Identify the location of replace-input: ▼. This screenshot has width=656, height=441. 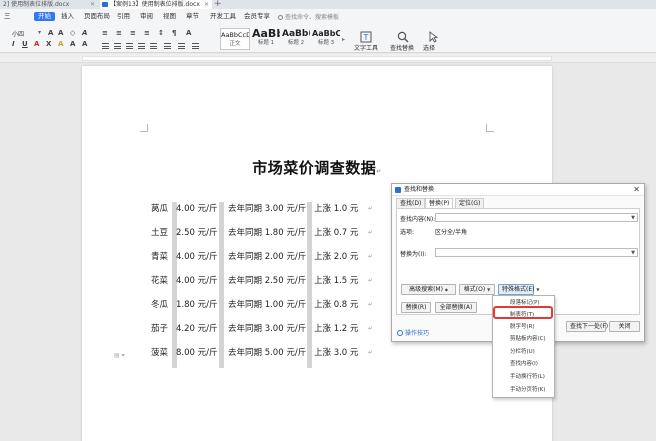
(536, 252).